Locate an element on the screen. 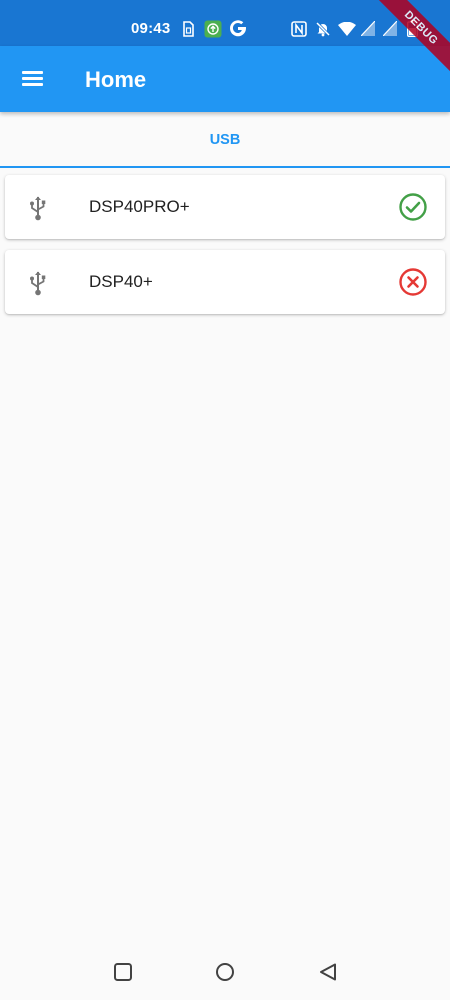 Image resolution: width=450 pixels, height=1000 pixels. google-icon is located at coordinates (238, 28).